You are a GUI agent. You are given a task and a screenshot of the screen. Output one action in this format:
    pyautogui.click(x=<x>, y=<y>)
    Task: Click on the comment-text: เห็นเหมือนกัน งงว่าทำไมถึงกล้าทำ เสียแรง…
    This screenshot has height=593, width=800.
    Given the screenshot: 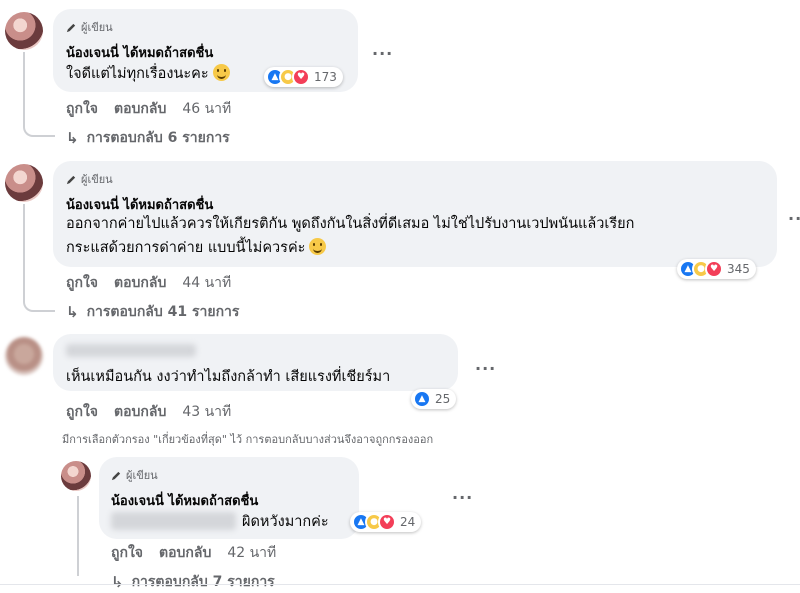 What is the action you would take?
    pyautogui.click(x=228, y=377)
    